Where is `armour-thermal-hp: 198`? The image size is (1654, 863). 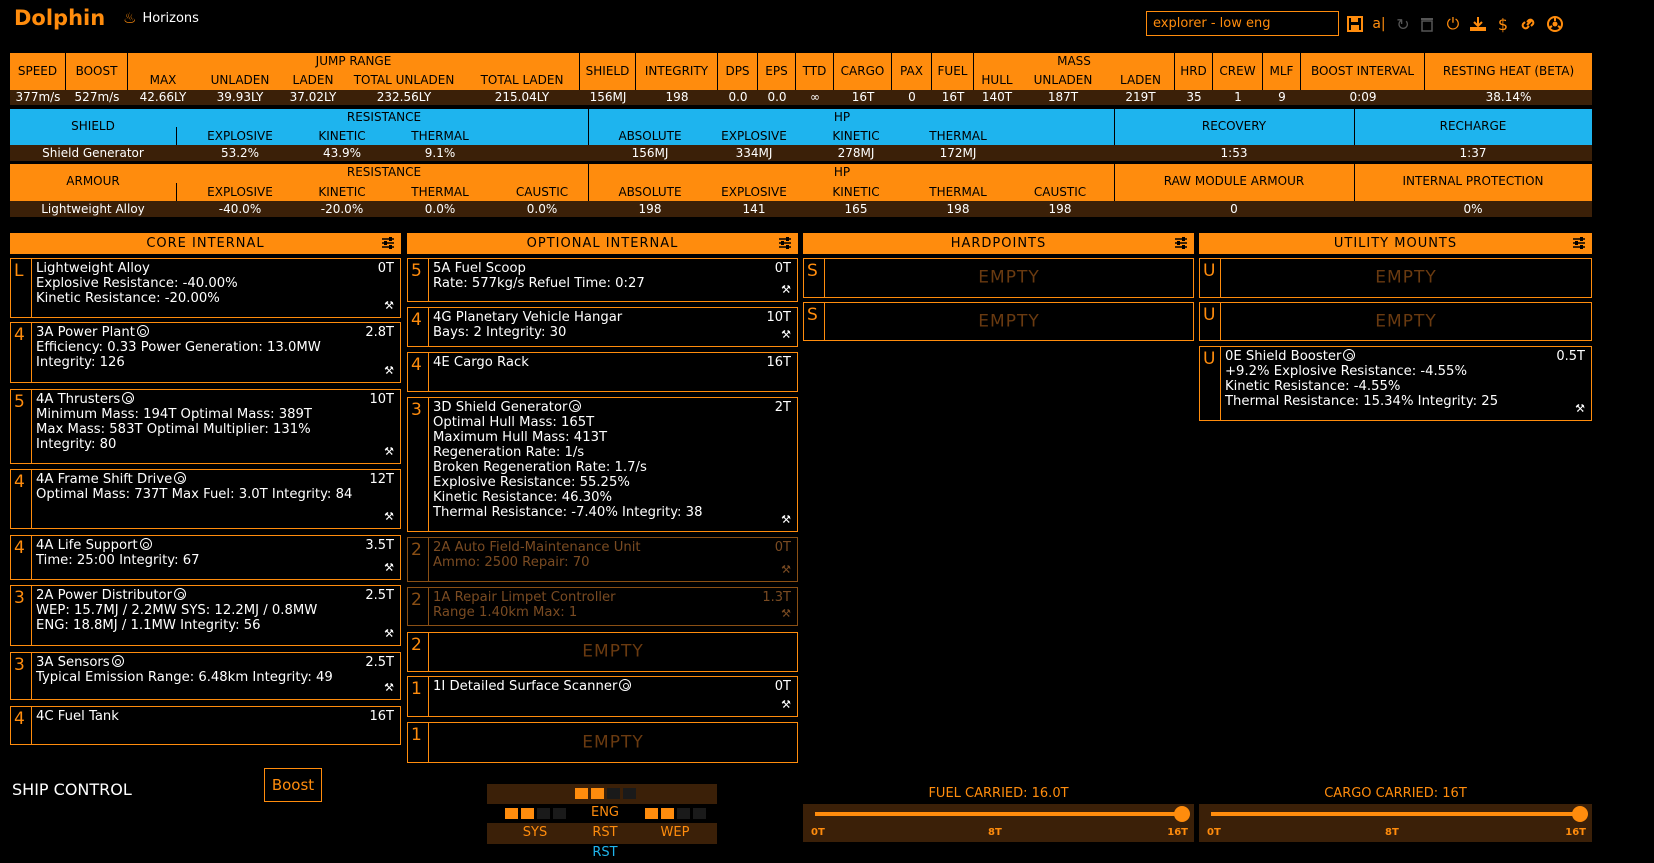
armour-thermal-hp: 198 is located at coordinates (958, 209).